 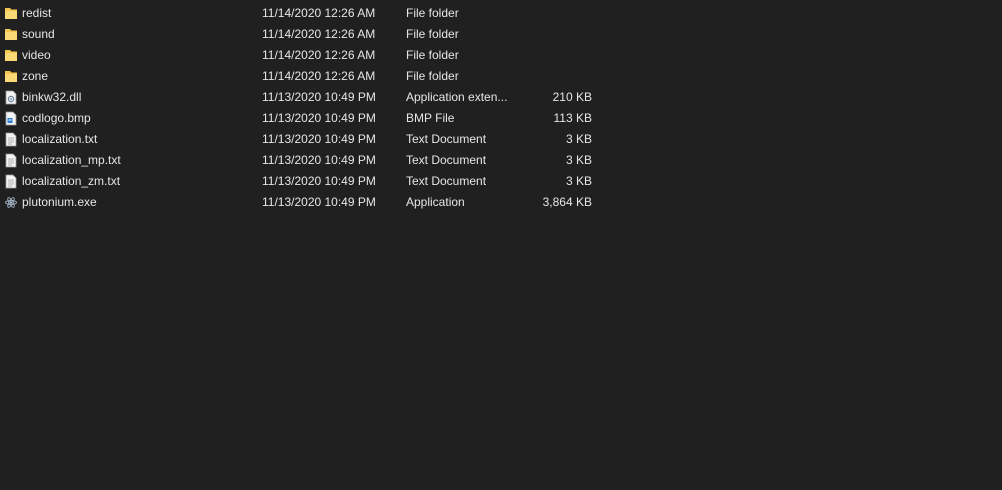 I want to click on file-name: redist, so click(x=37, y=13).